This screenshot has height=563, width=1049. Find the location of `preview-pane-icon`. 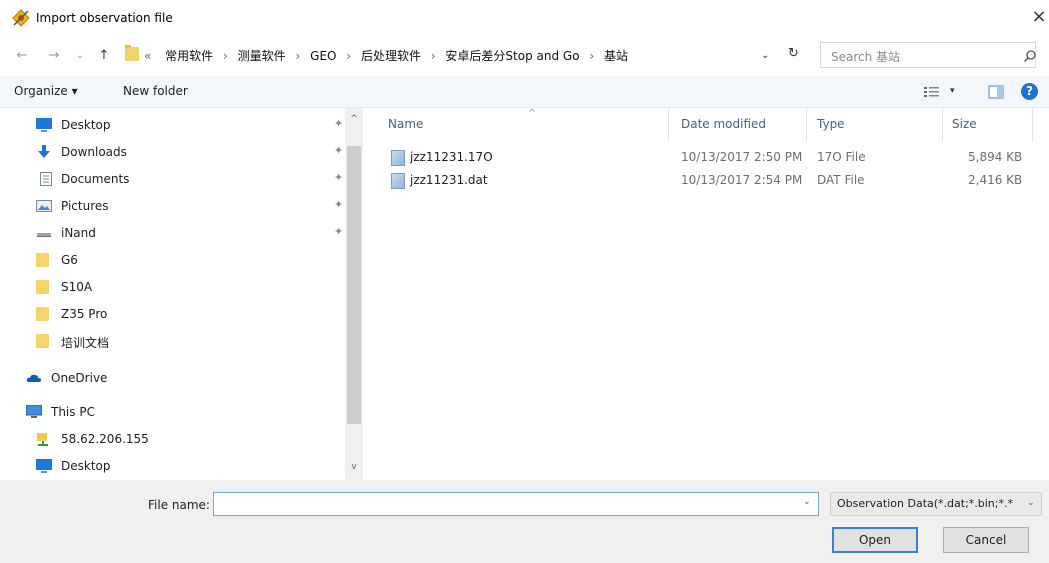

preview-pane-icon is located at coordinates (996, 92).